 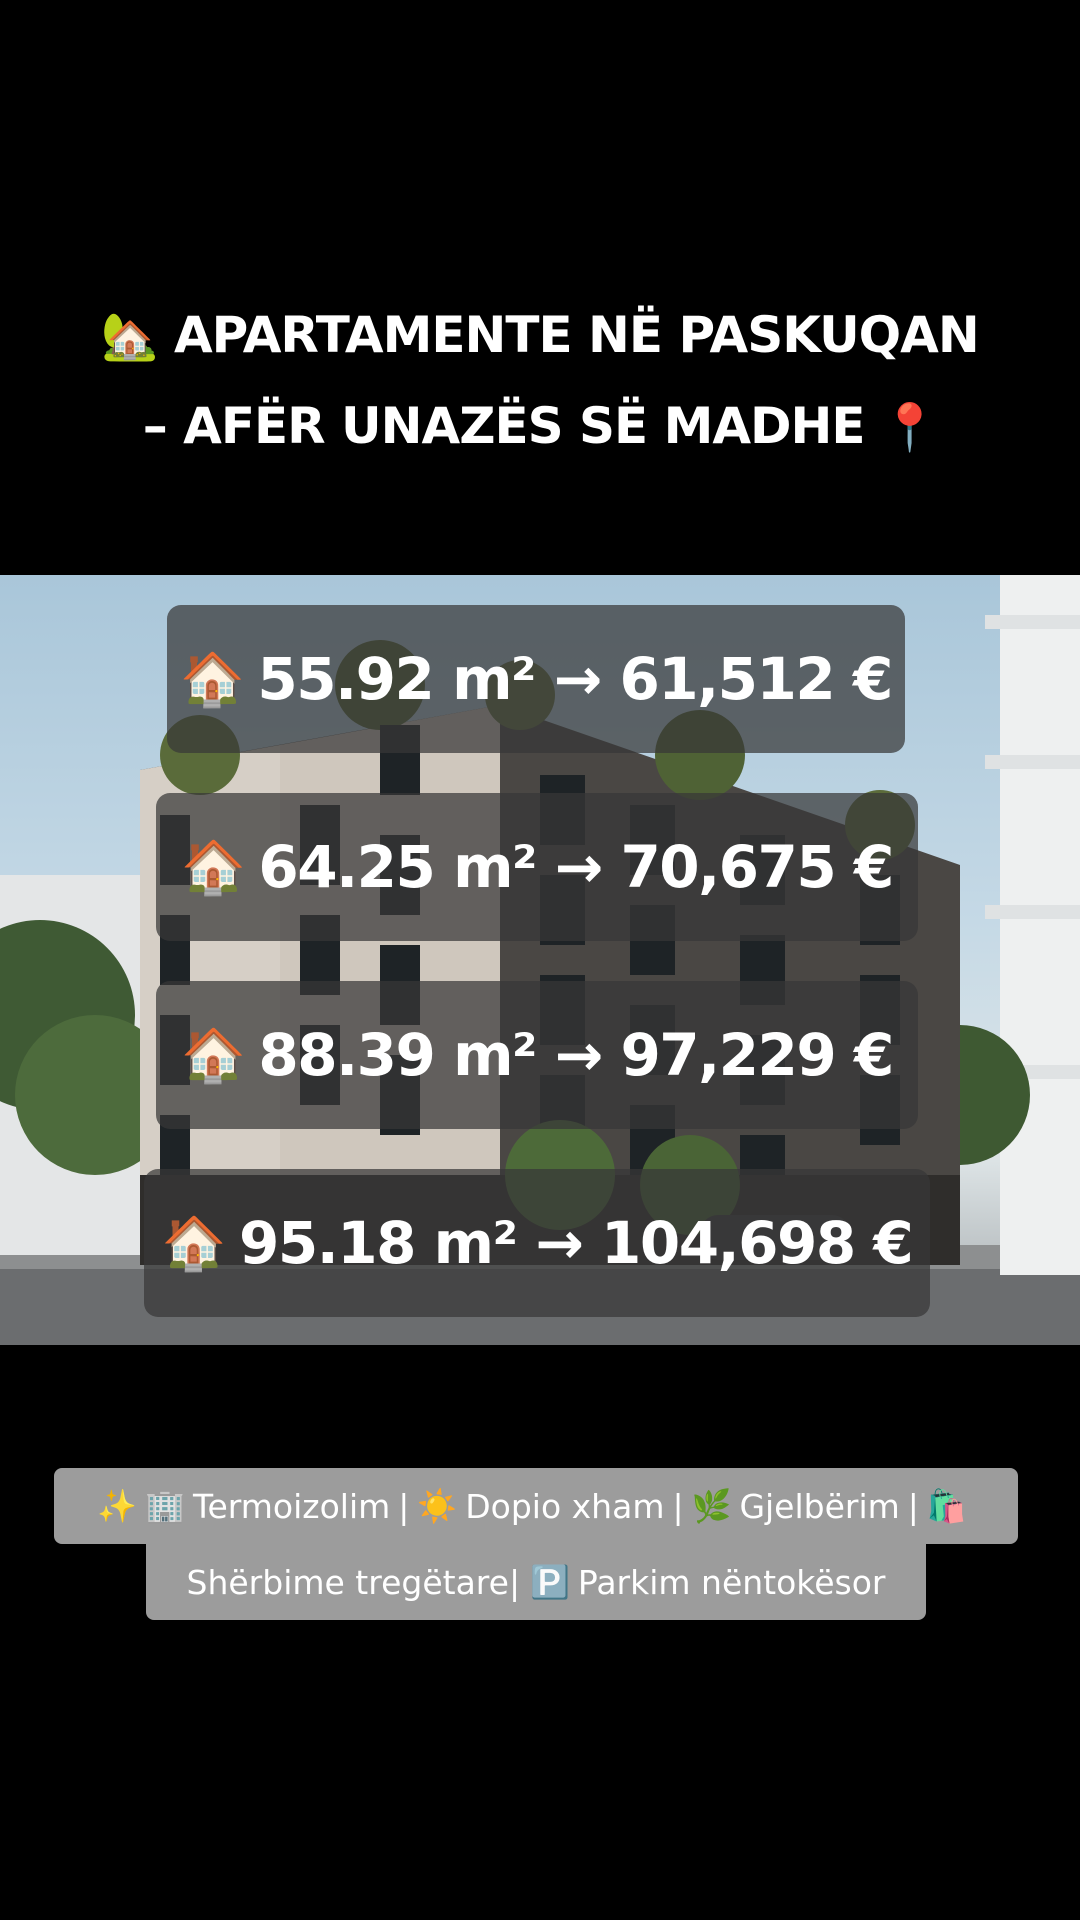 I want to click on feature-label: Termoizolim, so click(x=291, y=1506).